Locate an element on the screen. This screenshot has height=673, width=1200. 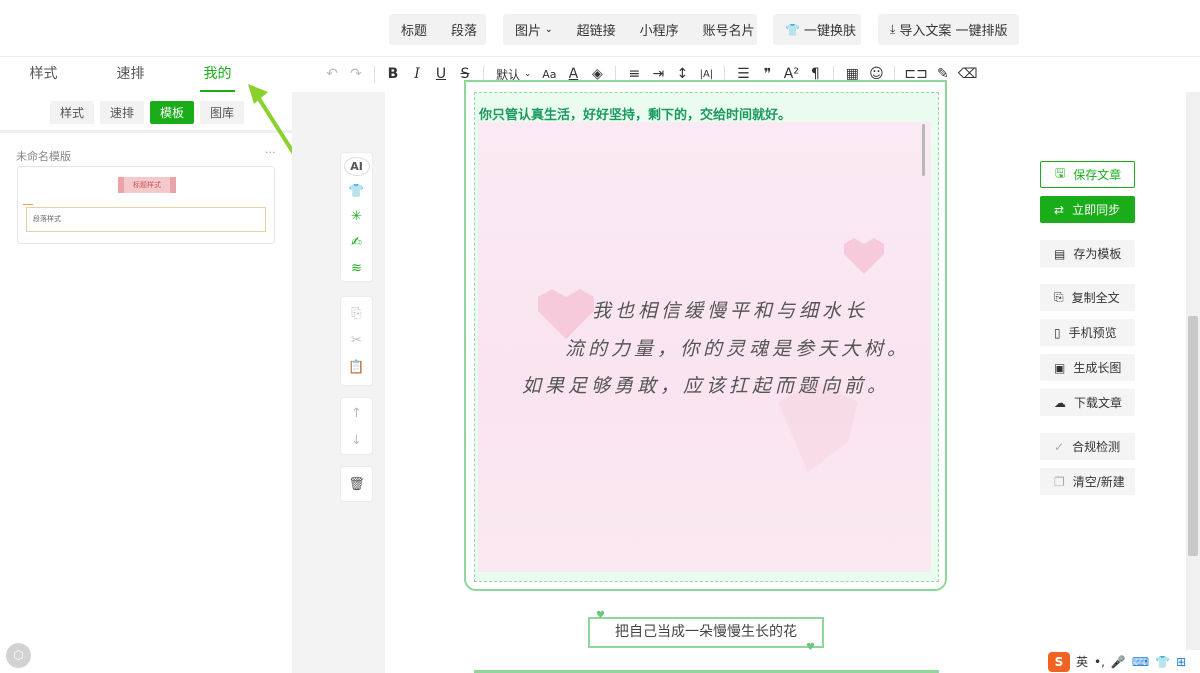
tab-quick-layout: 速排 is located at coordinates (130, 74).